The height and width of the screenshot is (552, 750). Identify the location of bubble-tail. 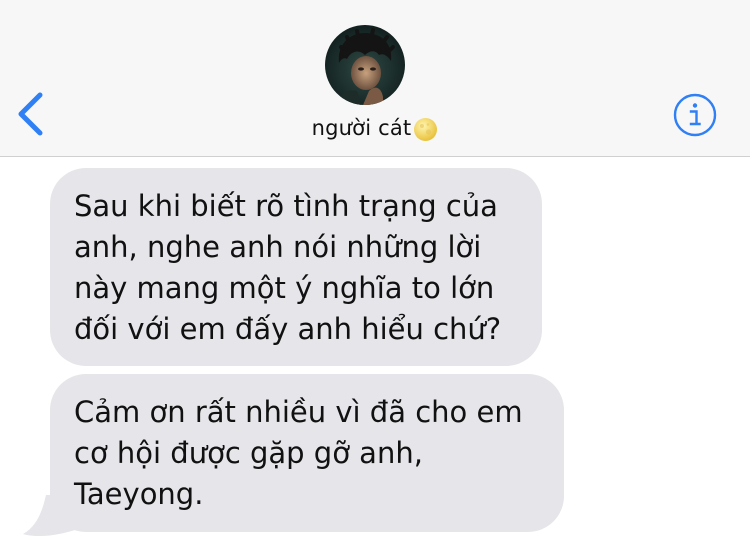
(50, 515).